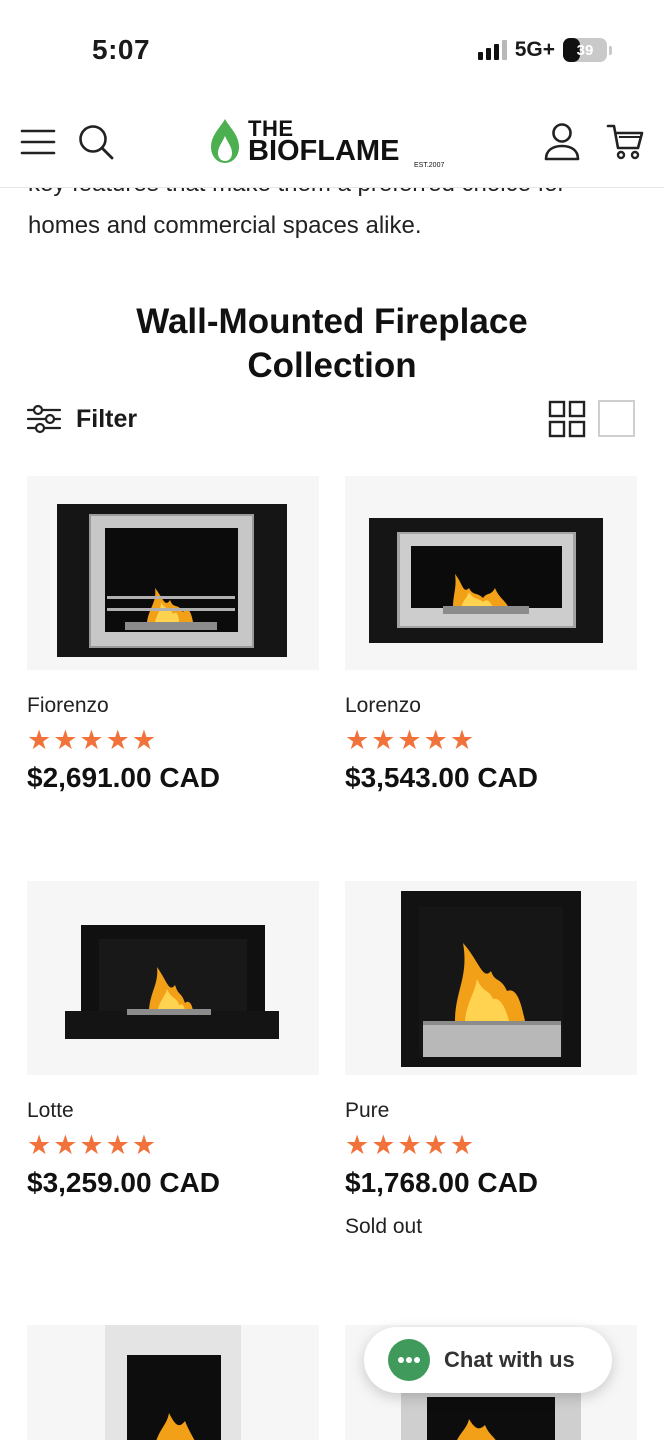 The width and height of the screenshot is (664, 1440). Describe the element at coordinates (121, 49) in the screenshot. I see `status-time: 5:07` at that location.